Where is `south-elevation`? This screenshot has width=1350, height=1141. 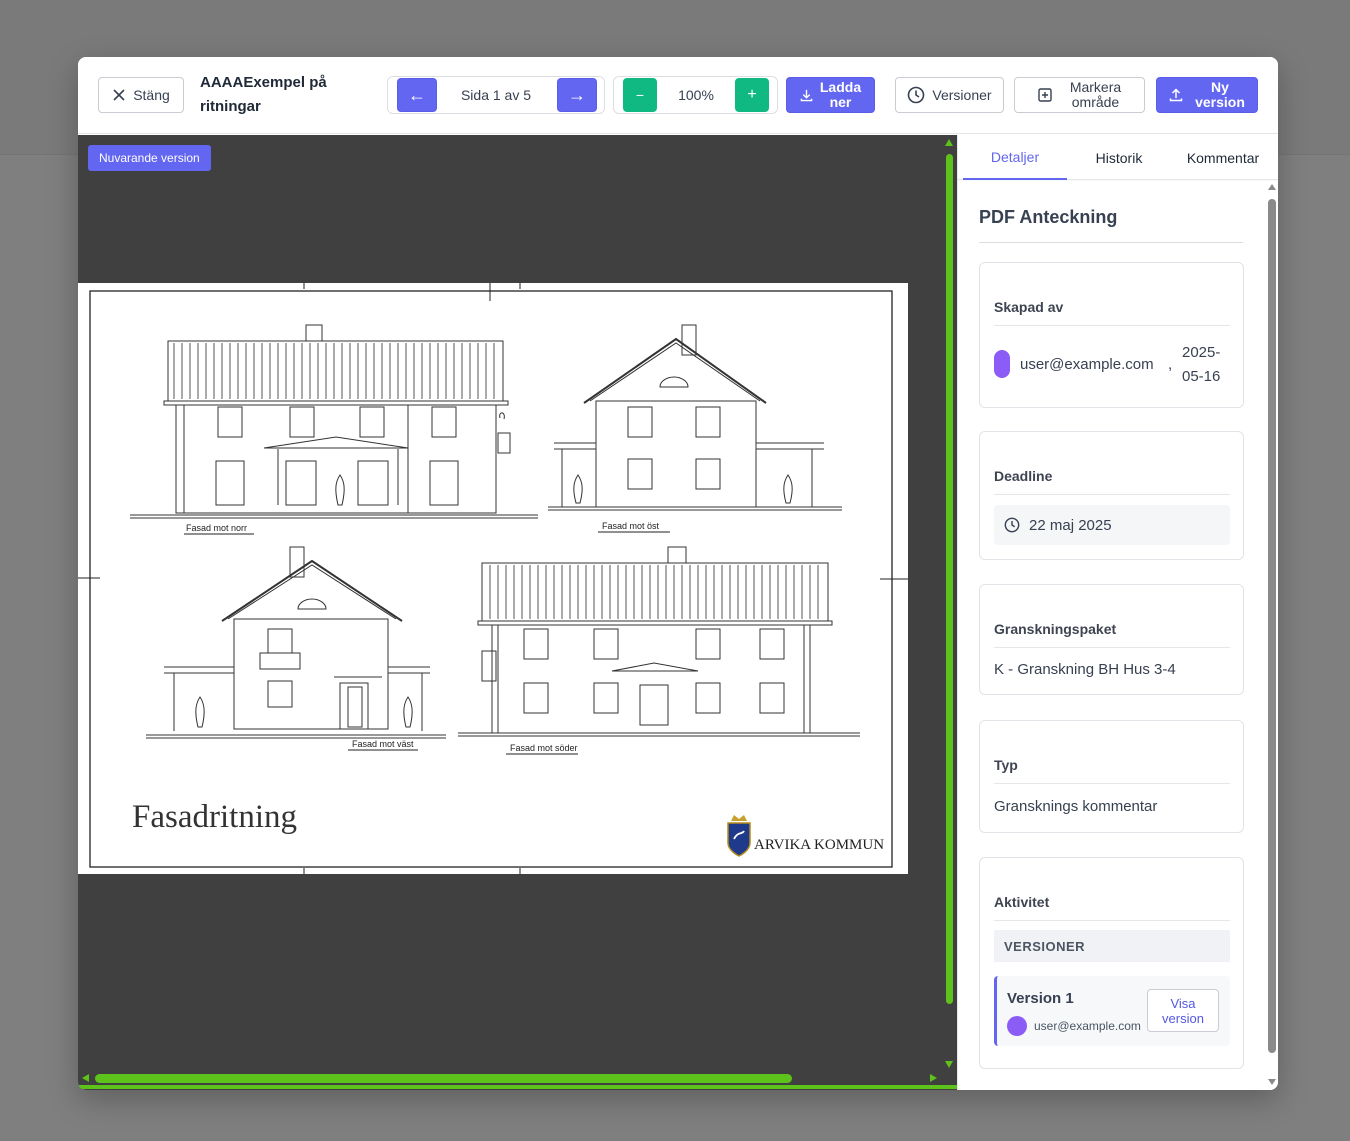 south-elevation is located at coordinates (659, 641).